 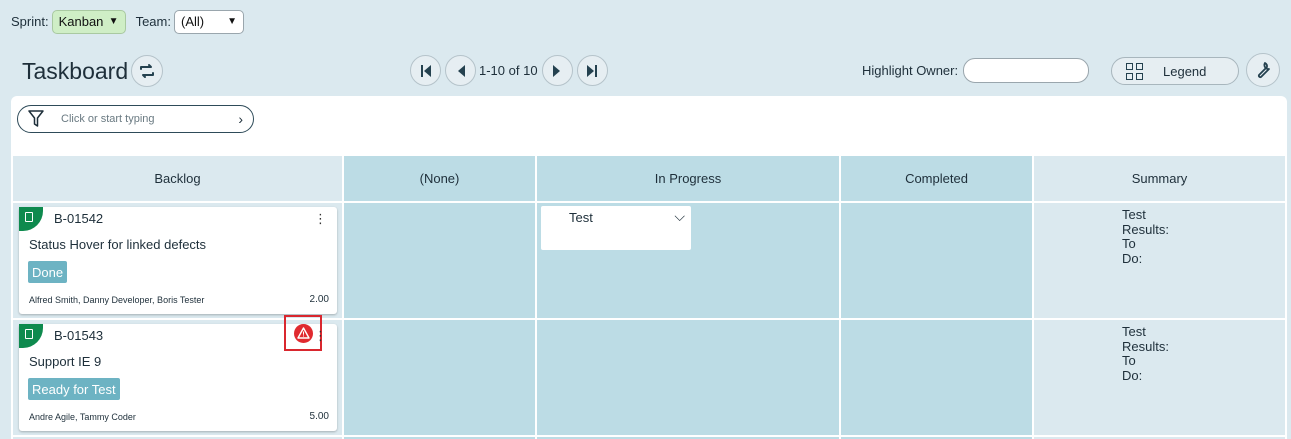 I want to click on story-estimate: 5.00, so click(x=319, y=416).